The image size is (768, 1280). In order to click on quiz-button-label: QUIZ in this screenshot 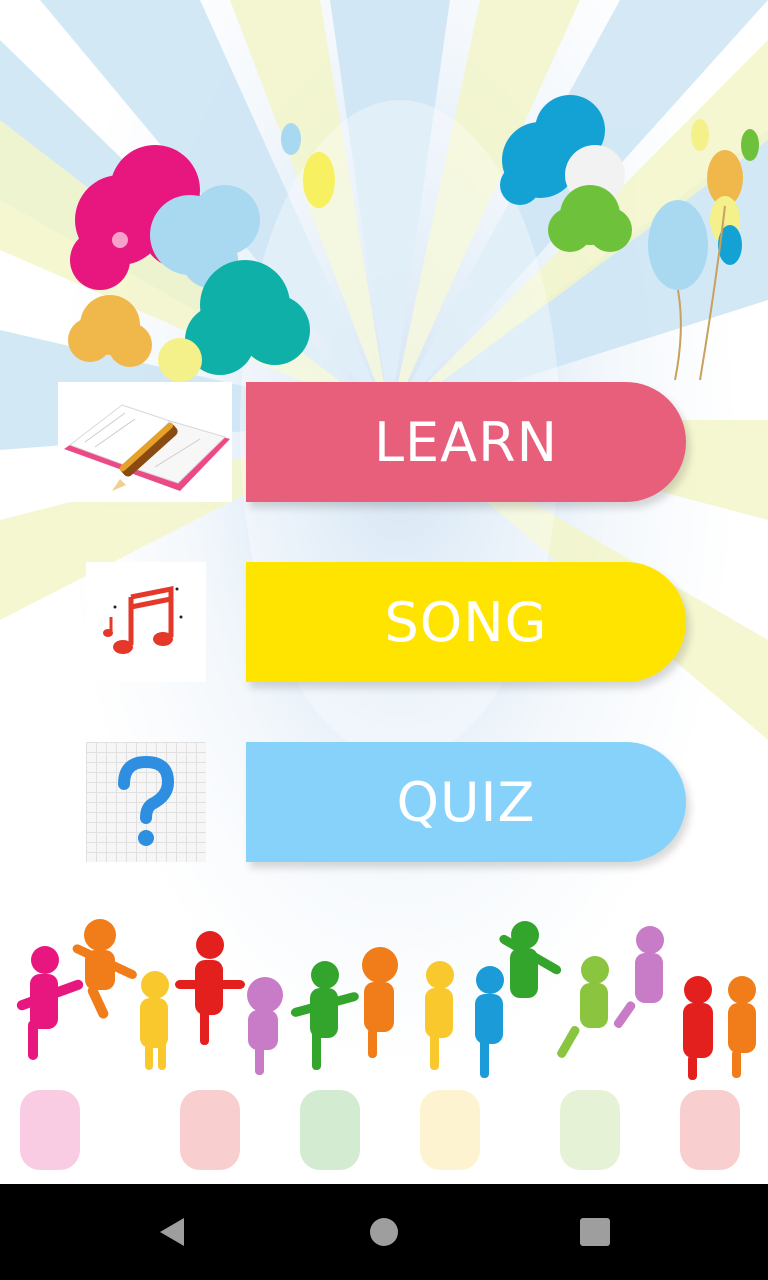, I will do `click(466, 802)`.